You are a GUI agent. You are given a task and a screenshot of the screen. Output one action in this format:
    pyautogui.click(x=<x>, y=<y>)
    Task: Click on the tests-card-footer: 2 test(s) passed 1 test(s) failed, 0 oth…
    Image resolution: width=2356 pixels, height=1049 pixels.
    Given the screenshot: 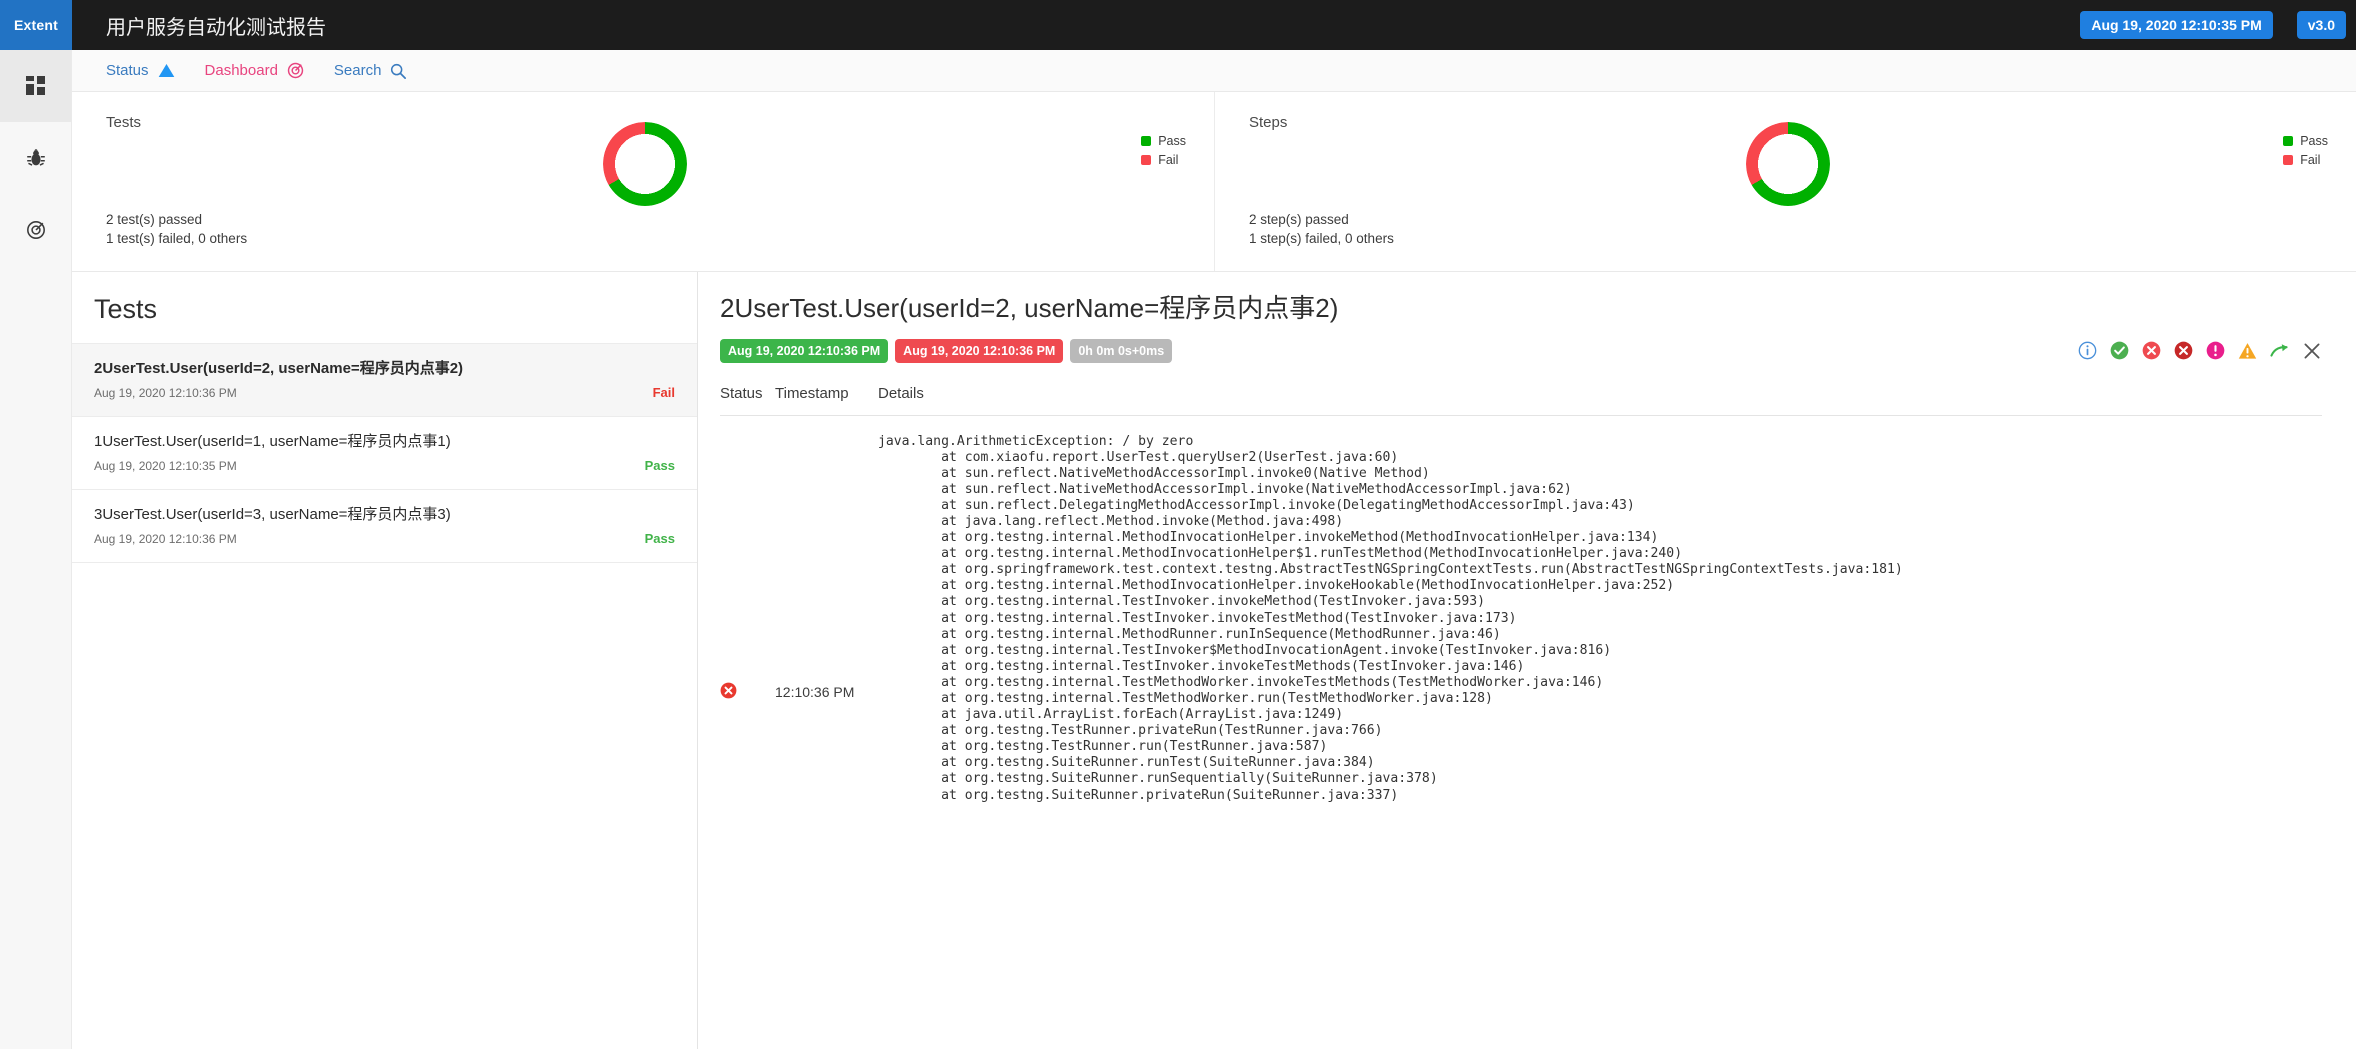 What is the action you would take?
    pyautogui.click(x=176, y=229)
    